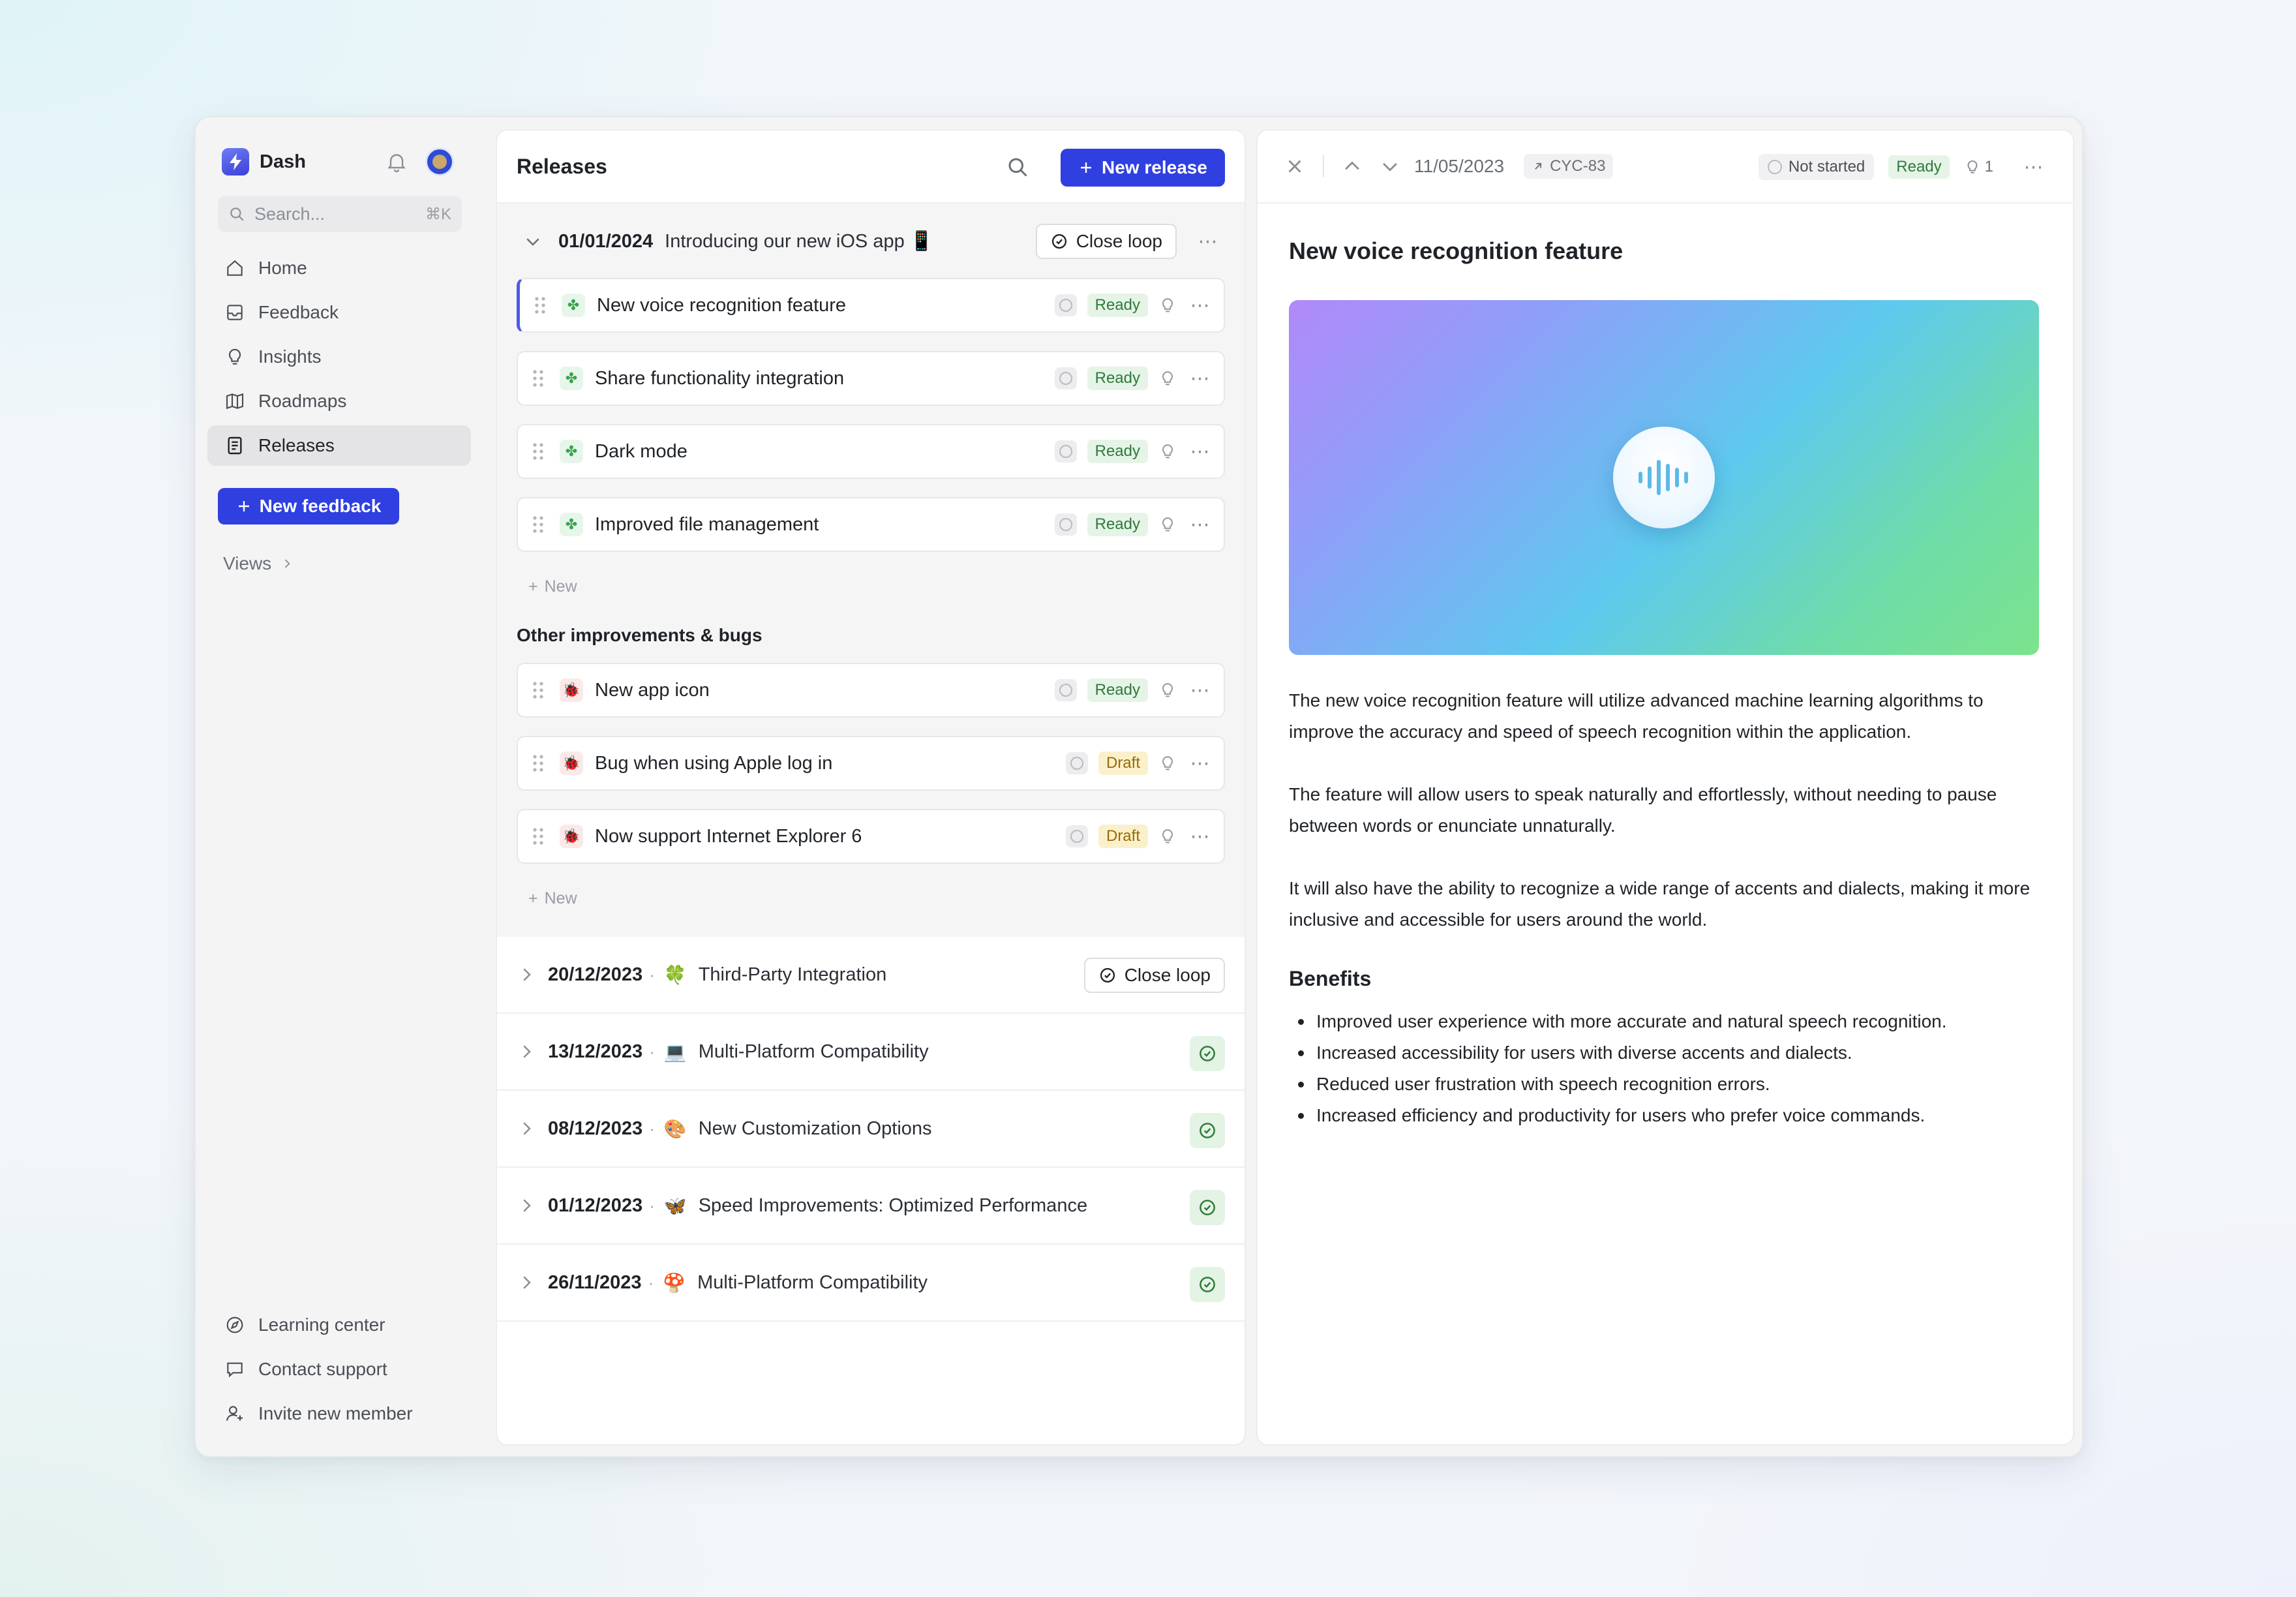 This screenshot has height=1597, width=2296. What do you see at coordinates (322, 1369) in the screenshot?
I see `sidebar-item-label: Contact support` at bounding box center [322, 1369].